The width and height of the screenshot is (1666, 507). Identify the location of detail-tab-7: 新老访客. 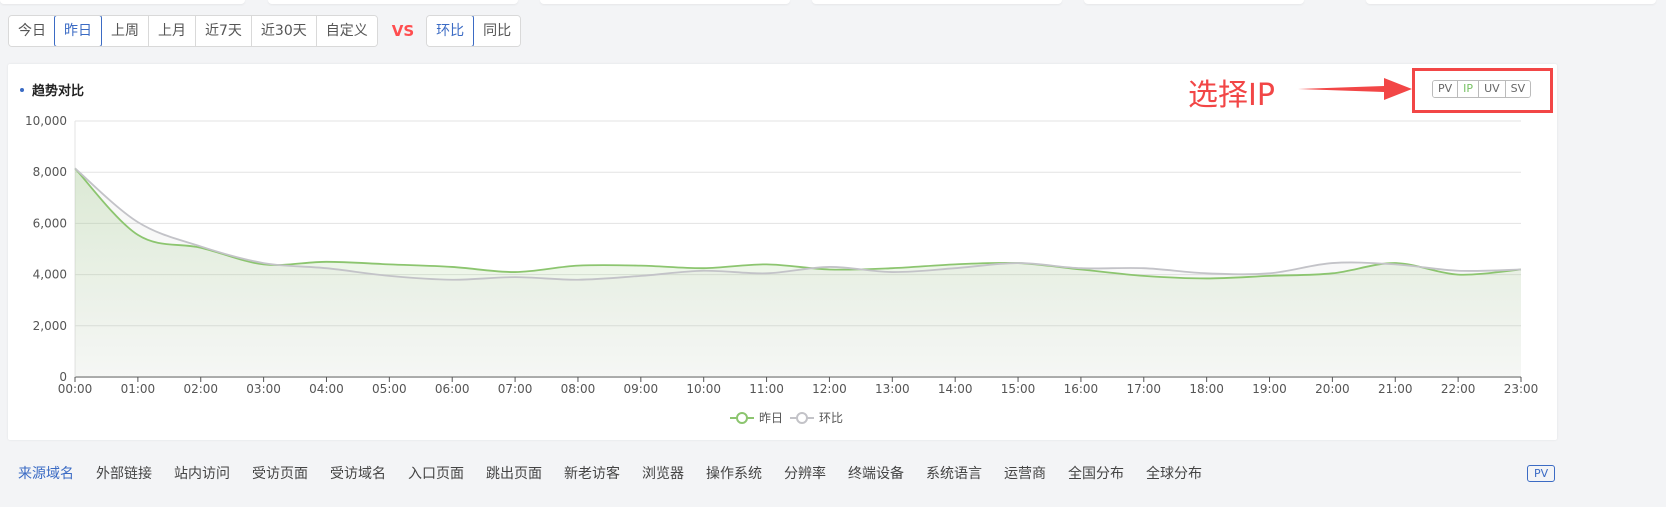
(592, 473).